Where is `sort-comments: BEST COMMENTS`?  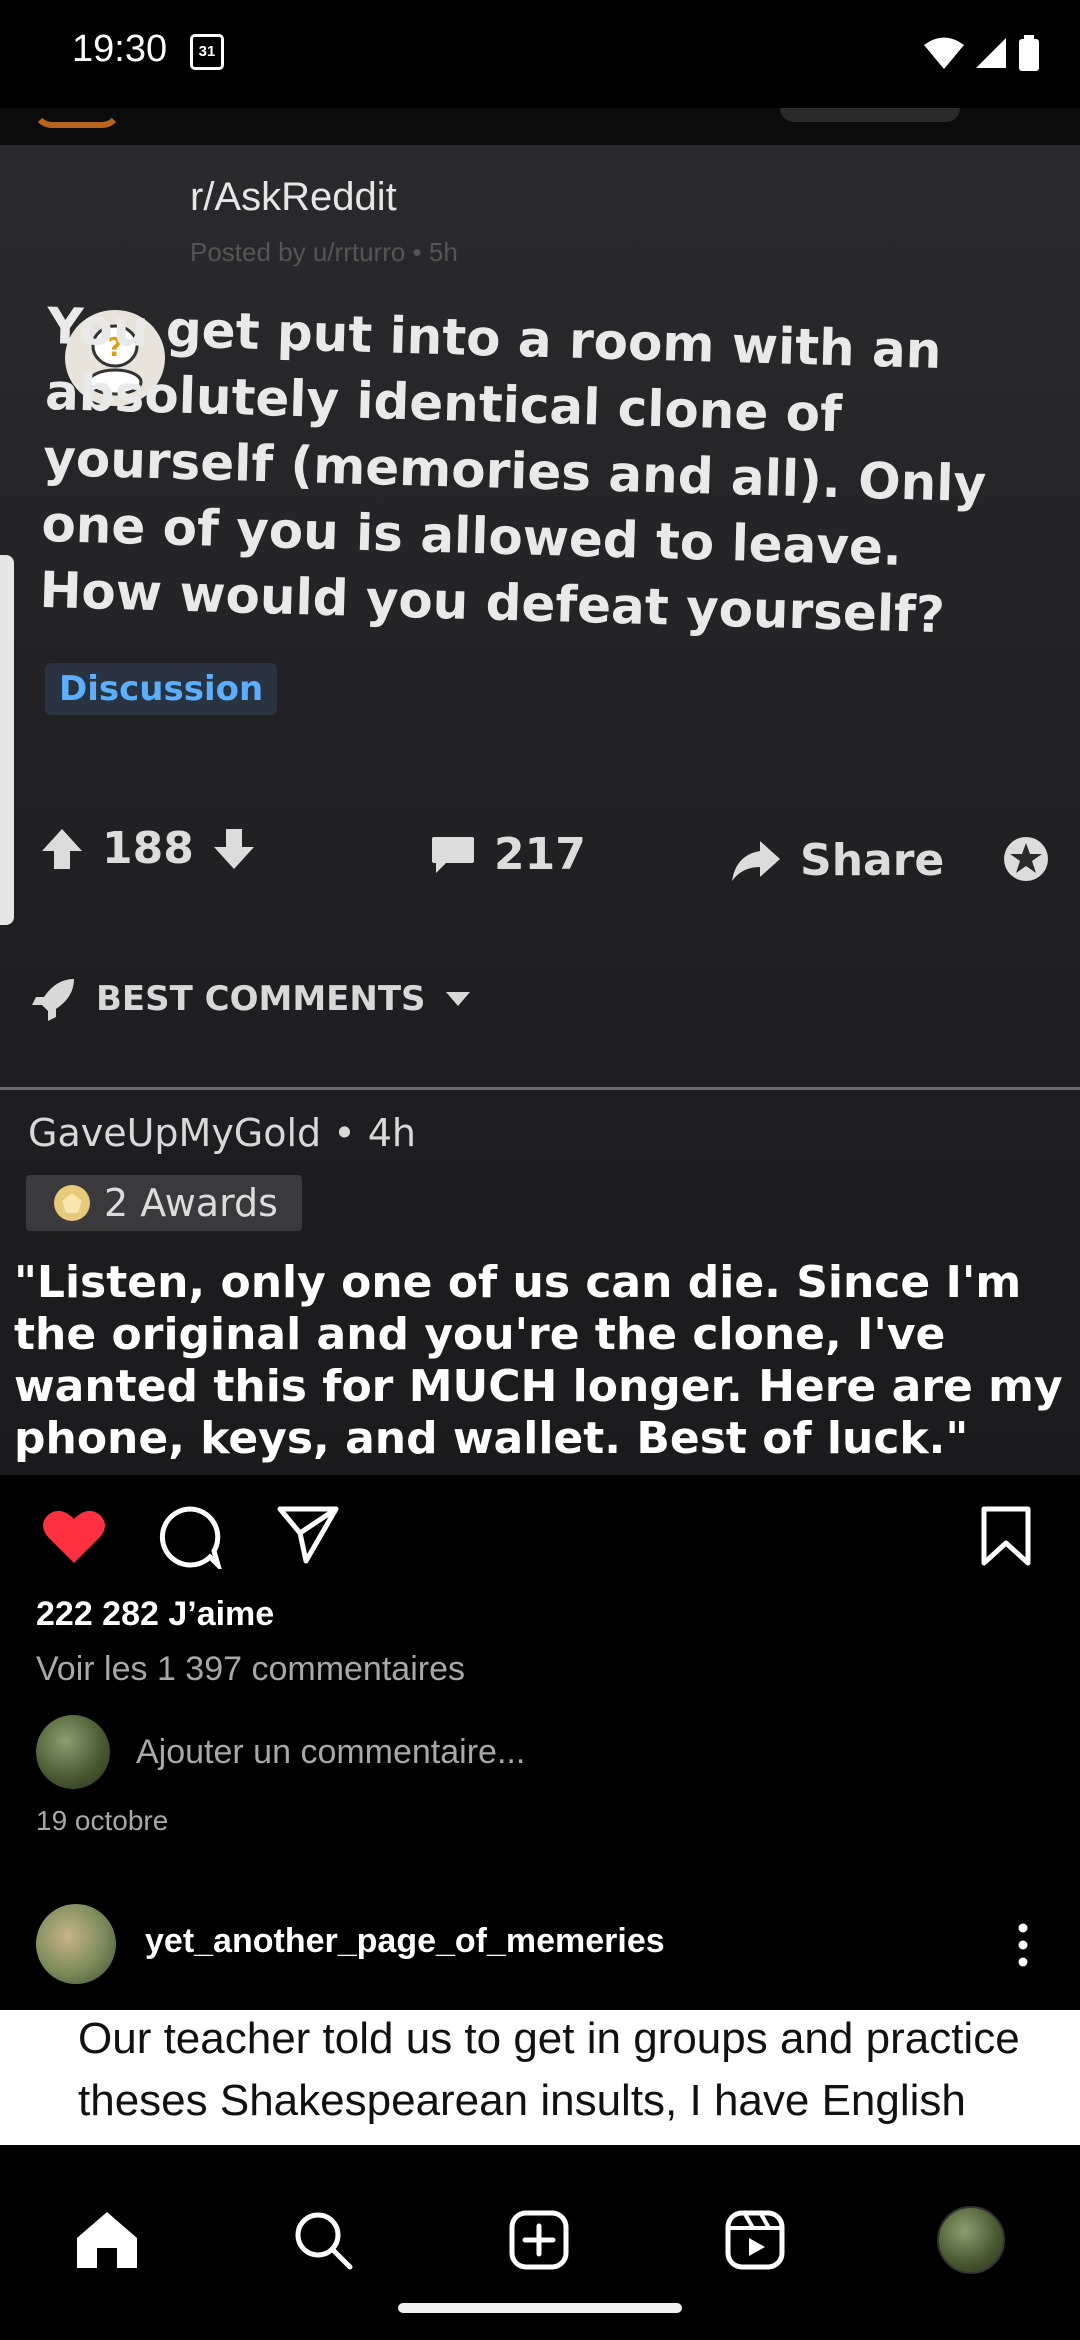
sort-comments: BEST COMMENTS is located at coordinates (251, 999).